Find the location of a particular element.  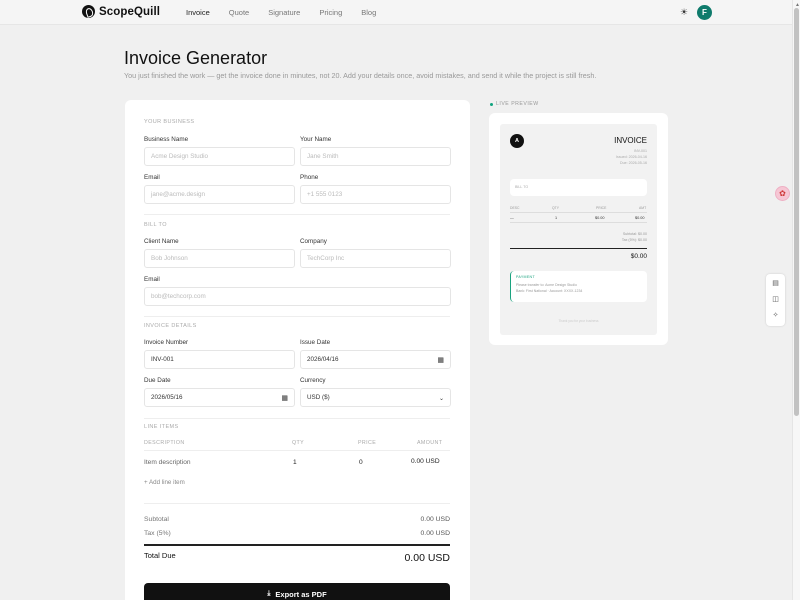

total-due-label: Total Due is located at coordinates (160, 555).